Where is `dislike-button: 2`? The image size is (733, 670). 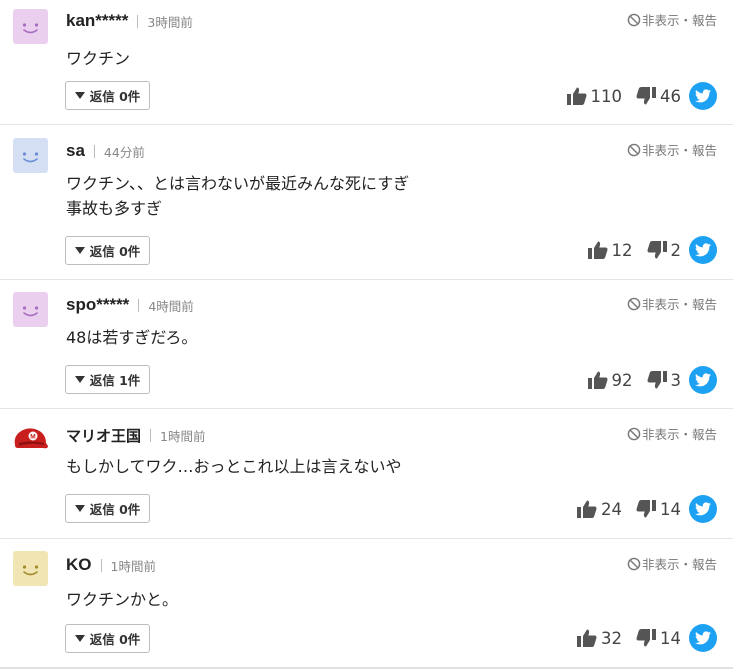
dislike-button: 2 is located at coordinates (664, 250).